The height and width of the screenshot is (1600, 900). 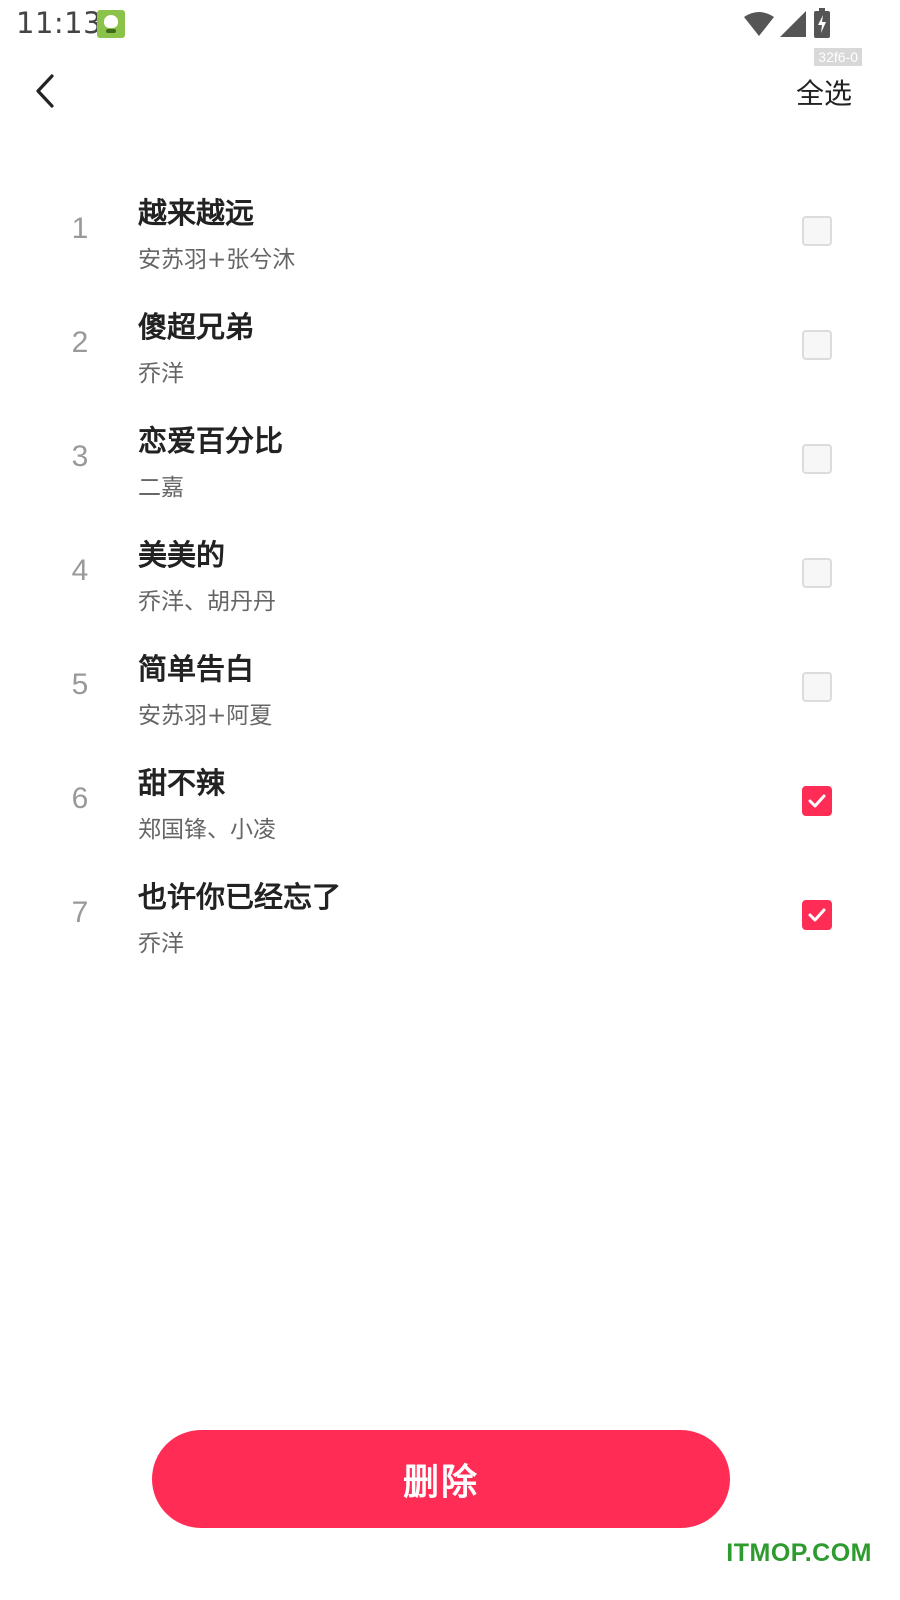 What do you see at coordinates (59, 23) in the screenshot?
I see `status-time: 11:13` at bounding box center [59, 23].